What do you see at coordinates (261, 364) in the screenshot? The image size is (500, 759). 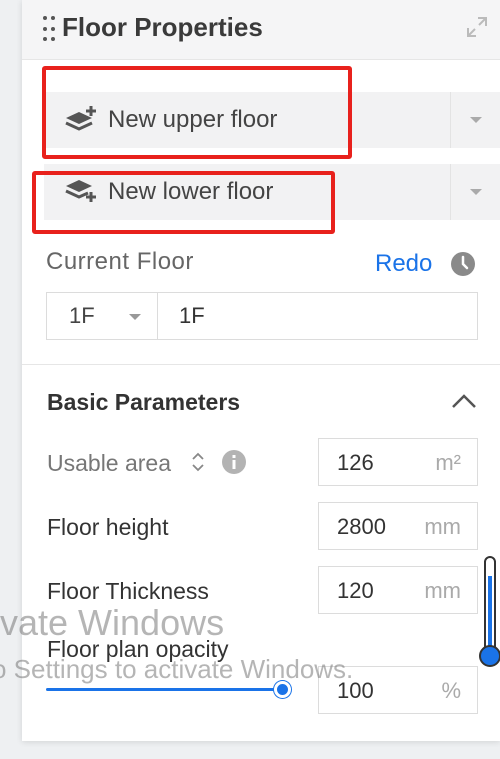 I see `section-divider` at bounding box center [261, 364].